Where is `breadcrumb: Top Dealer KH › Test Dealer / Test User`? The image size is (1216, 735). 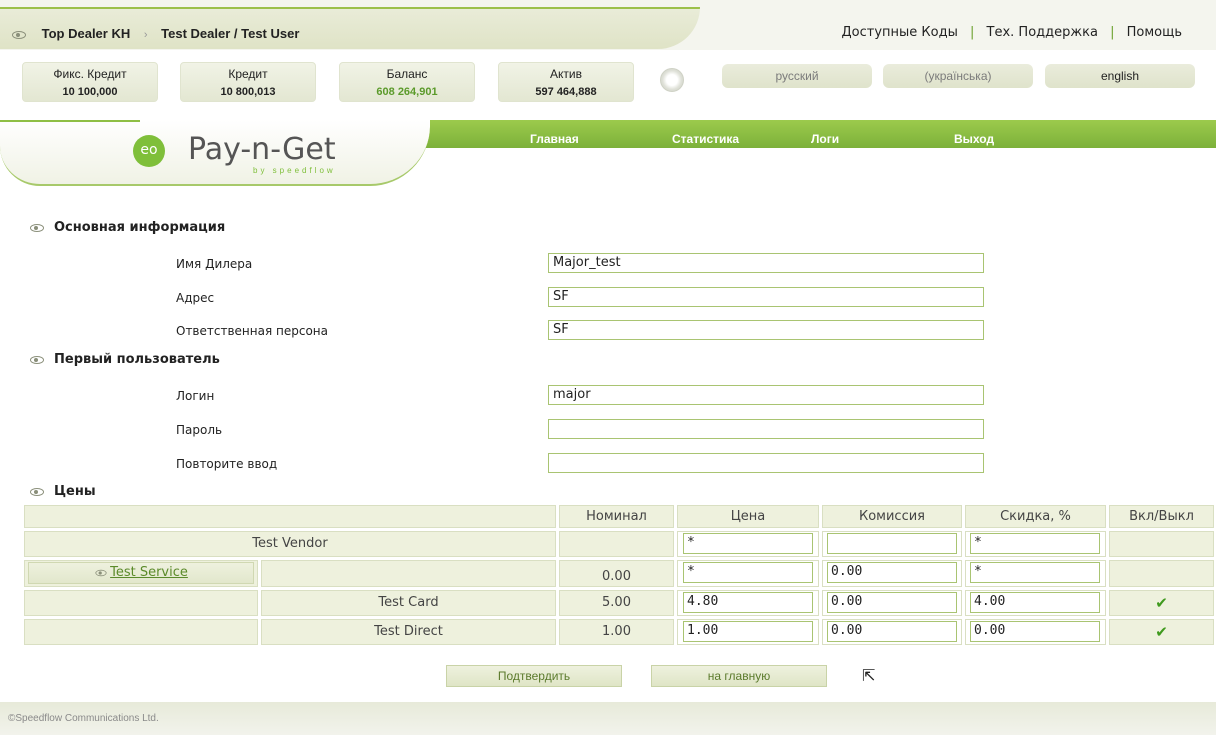
breadcrumb: Top Dealer KH › Test Dealer / Test User is located at coordinates (155, 33).